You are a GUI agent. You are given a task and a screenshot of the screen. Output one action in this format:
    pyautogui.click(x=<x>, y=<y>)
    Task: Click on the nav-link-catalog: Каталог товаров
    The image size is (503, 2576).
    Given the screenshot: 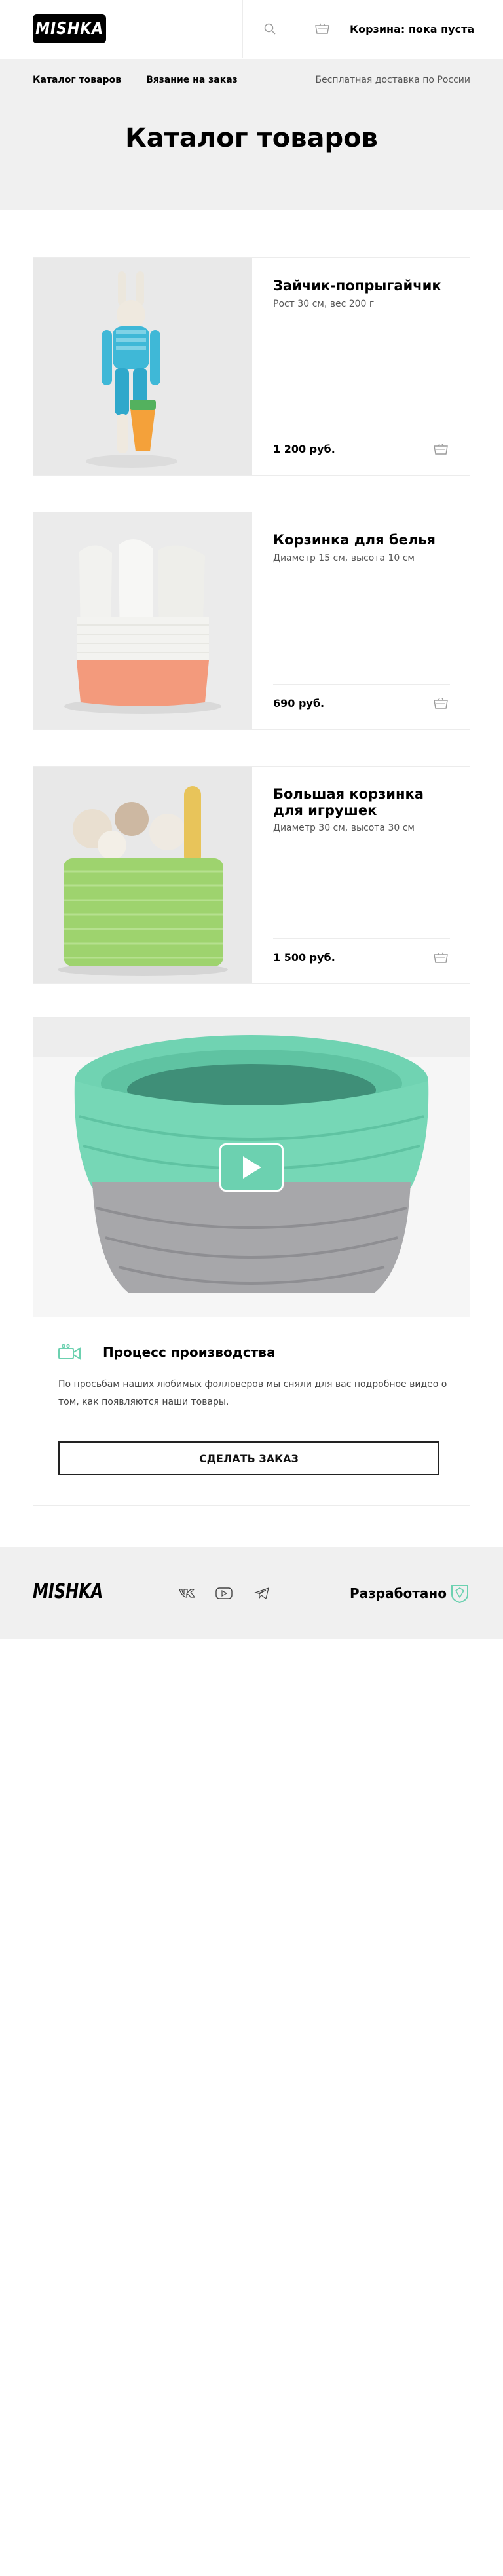 What is the action you would take?
    pyautogui.click(x=77, y=80)
    